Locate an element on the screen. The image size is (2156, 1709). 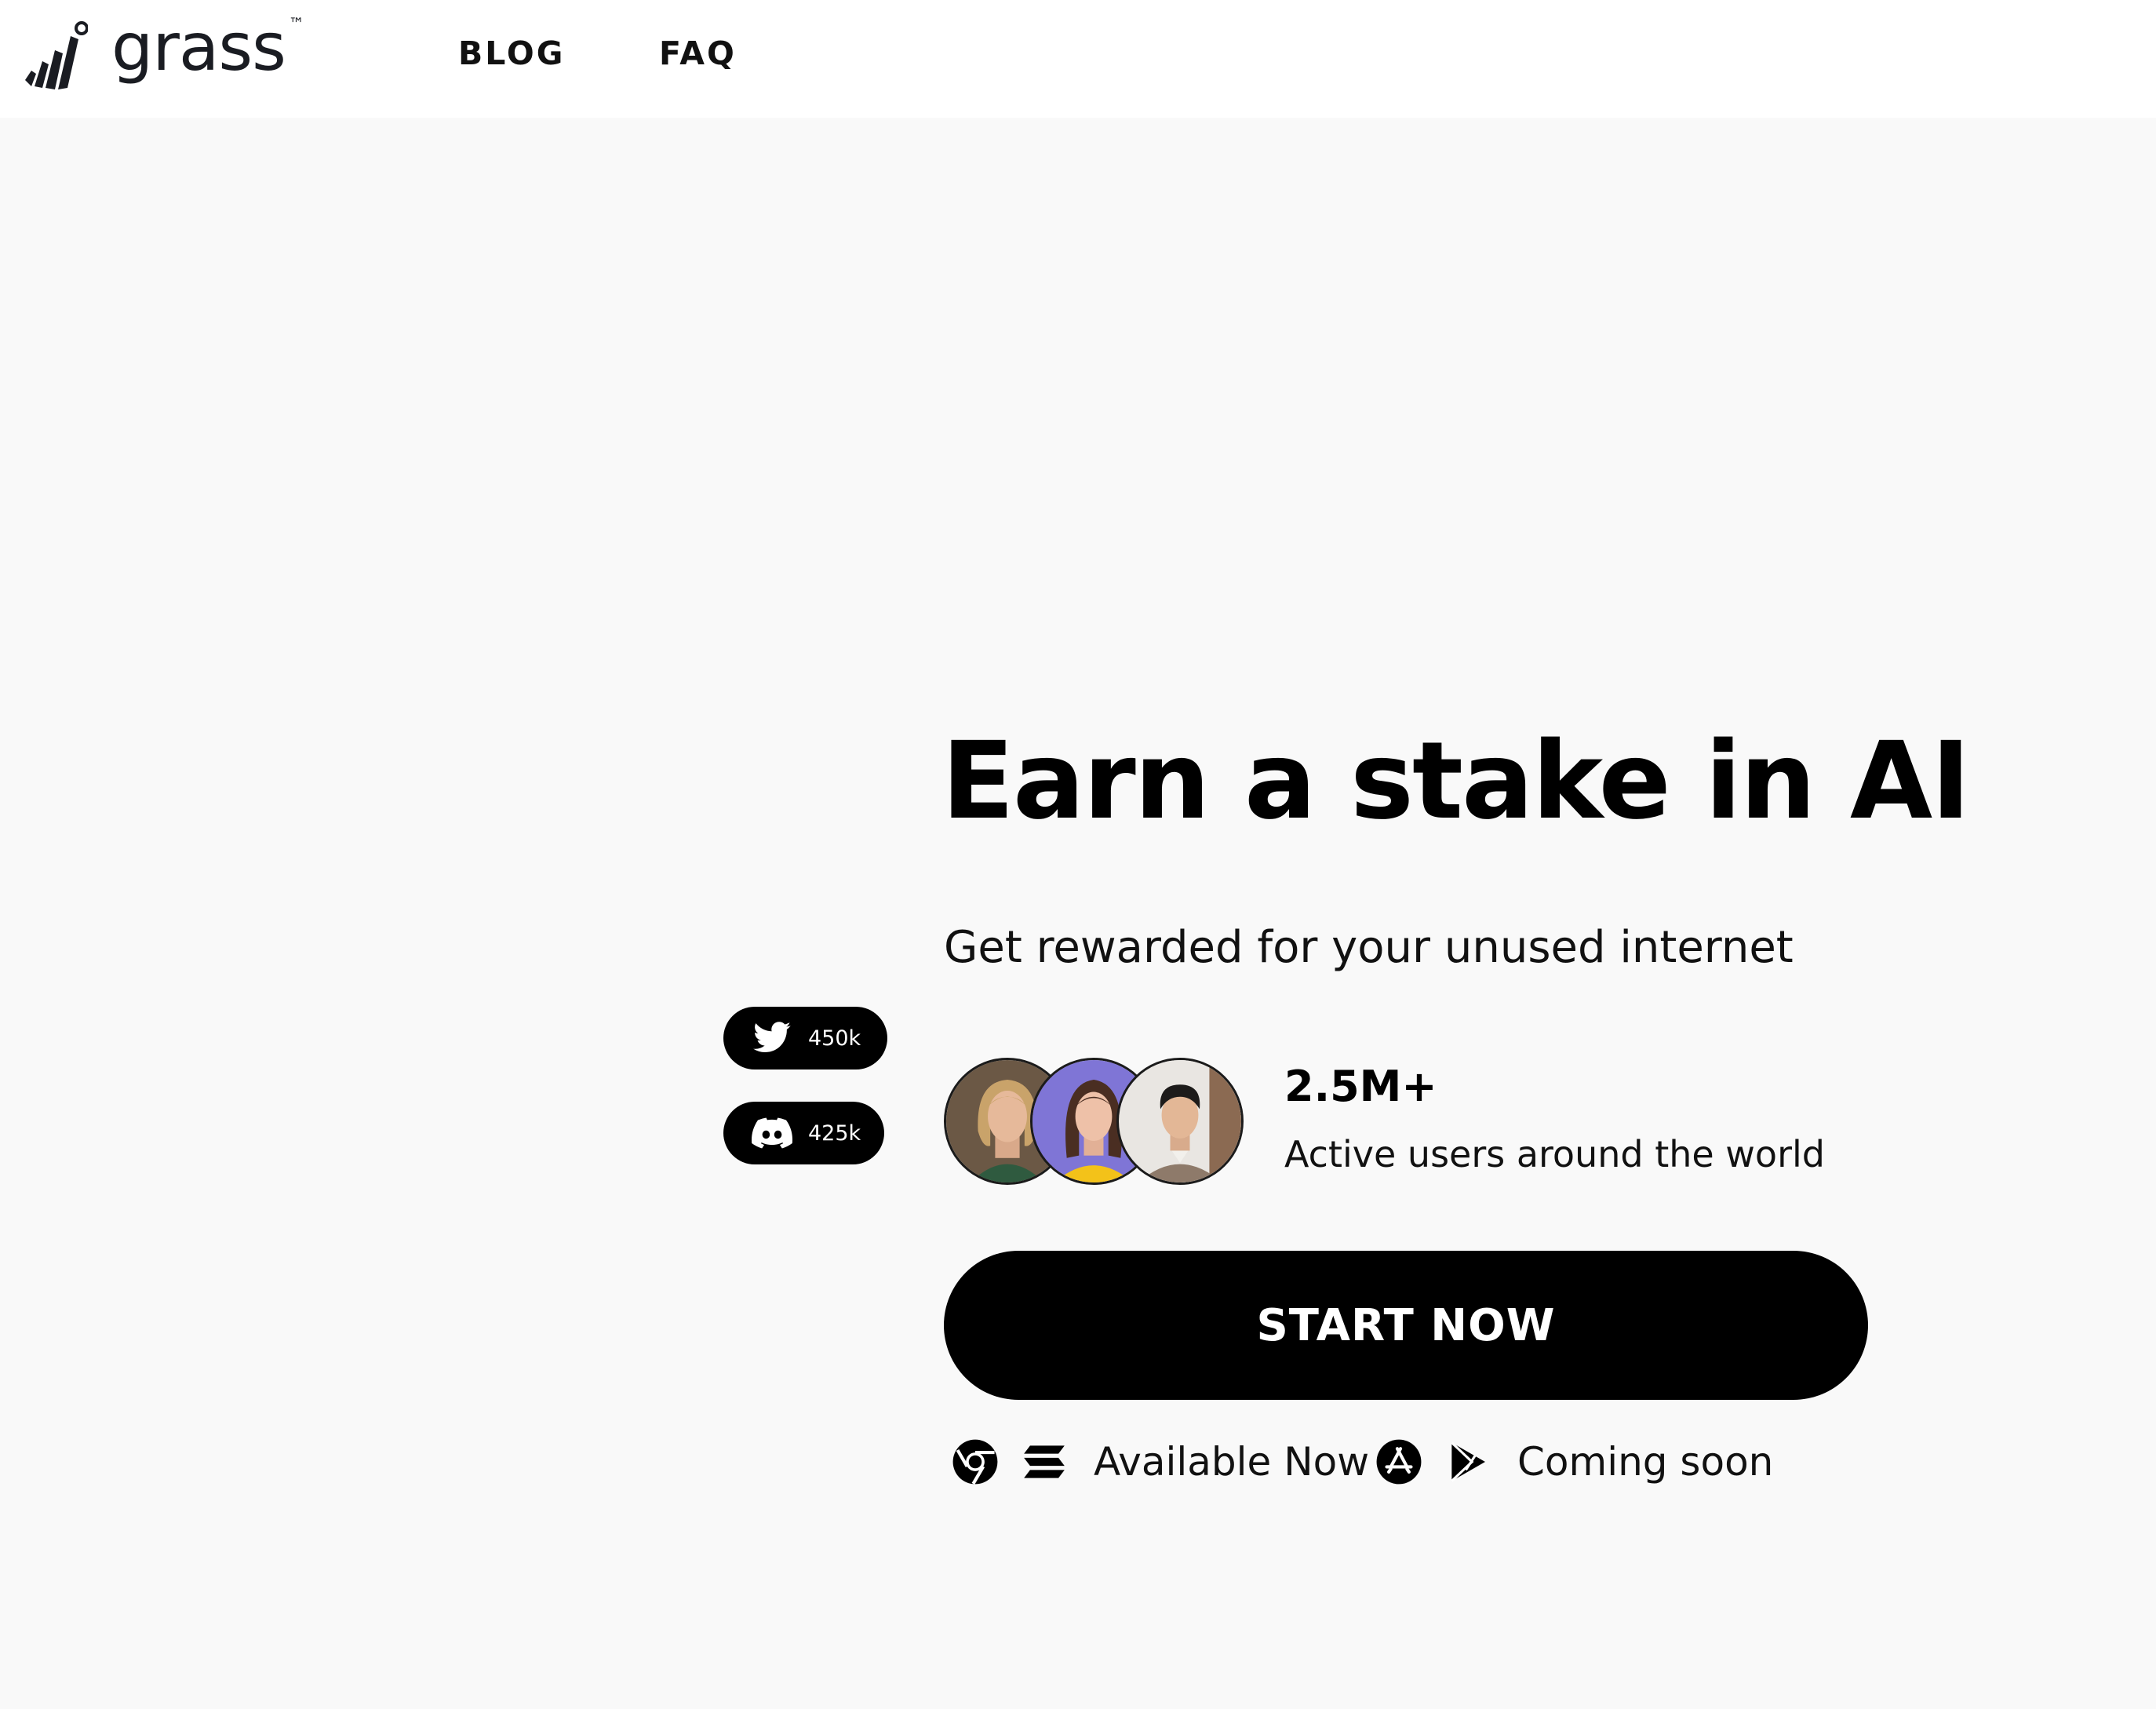
discord-members-button: 425k is located at coordinates (803, 1133).